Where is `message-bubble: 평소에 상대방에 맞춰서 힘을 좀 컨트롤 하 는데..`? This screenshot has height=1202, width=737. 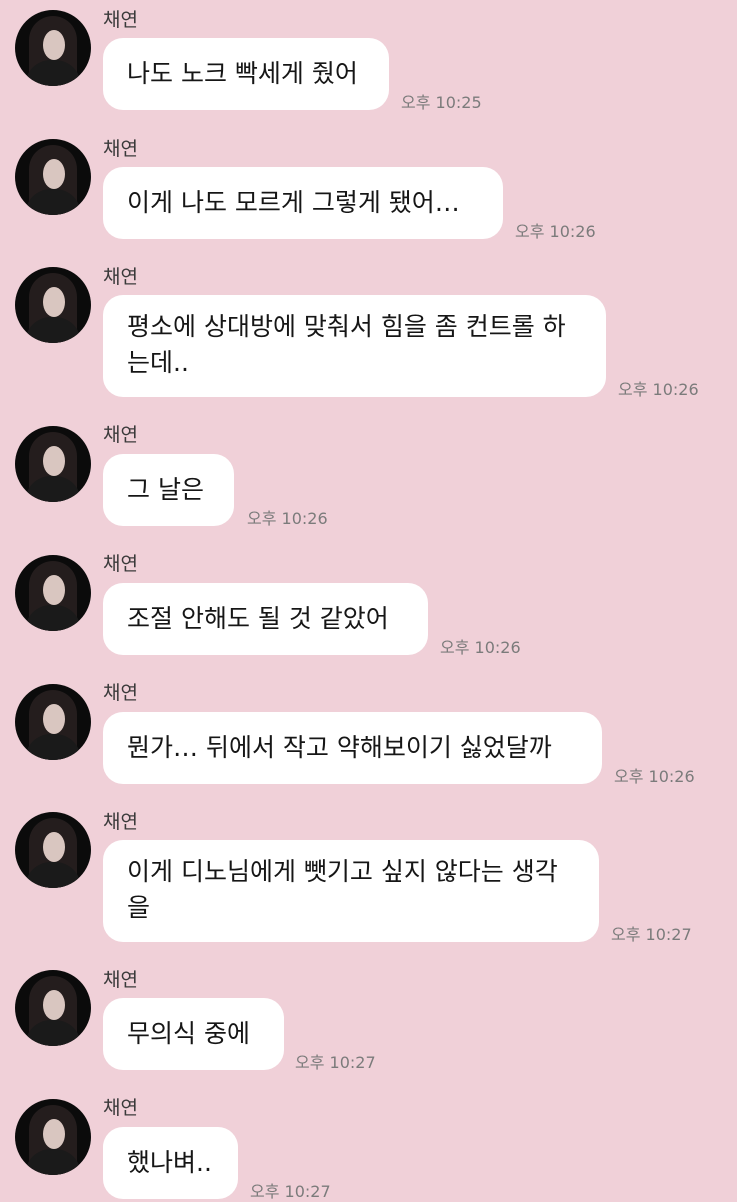
message-bubble: 평소에 상대방에 맞춰서 힘을 좀 컨트롤 하 는데.. is located at coordinates (354, 346).